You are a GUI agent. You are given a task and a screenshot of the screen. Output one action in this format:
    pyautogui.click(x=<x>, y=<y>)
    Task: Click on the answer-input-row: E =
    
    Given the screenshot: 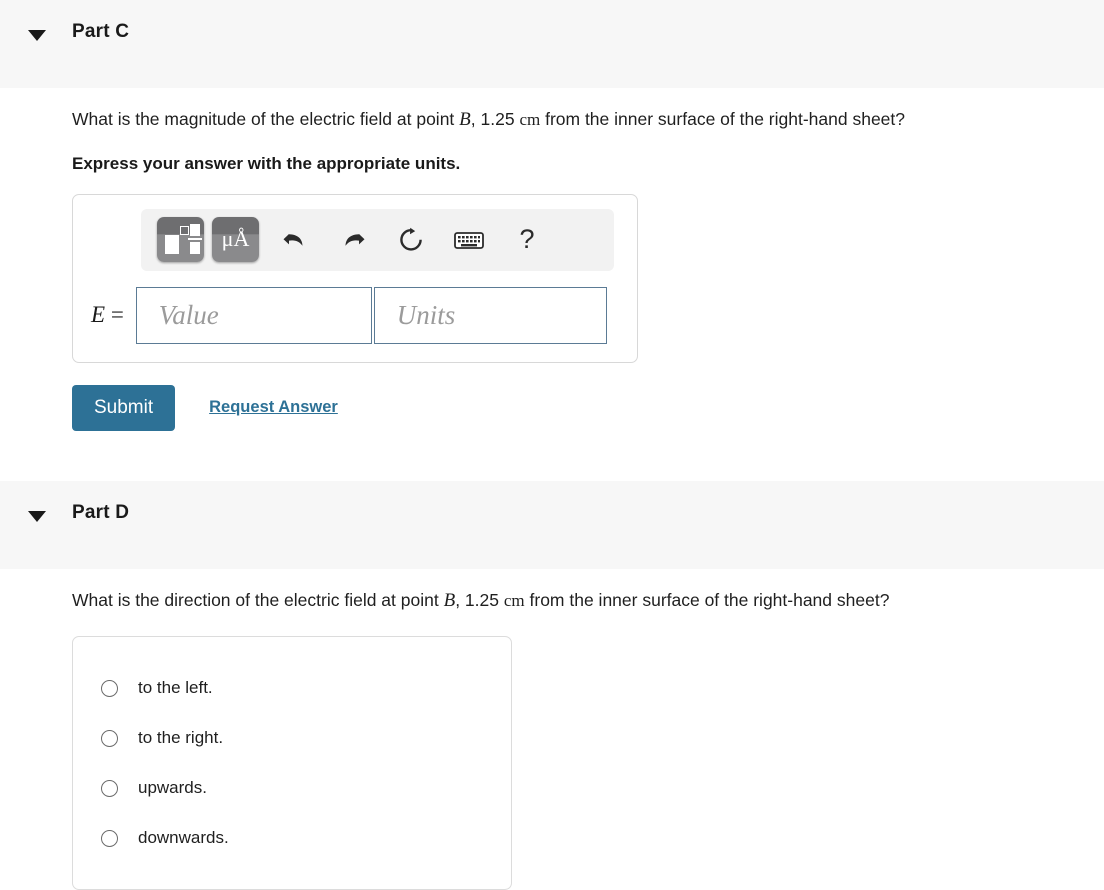 What is the action you would take?
    pyautogui.click(x=355, y=315)
    